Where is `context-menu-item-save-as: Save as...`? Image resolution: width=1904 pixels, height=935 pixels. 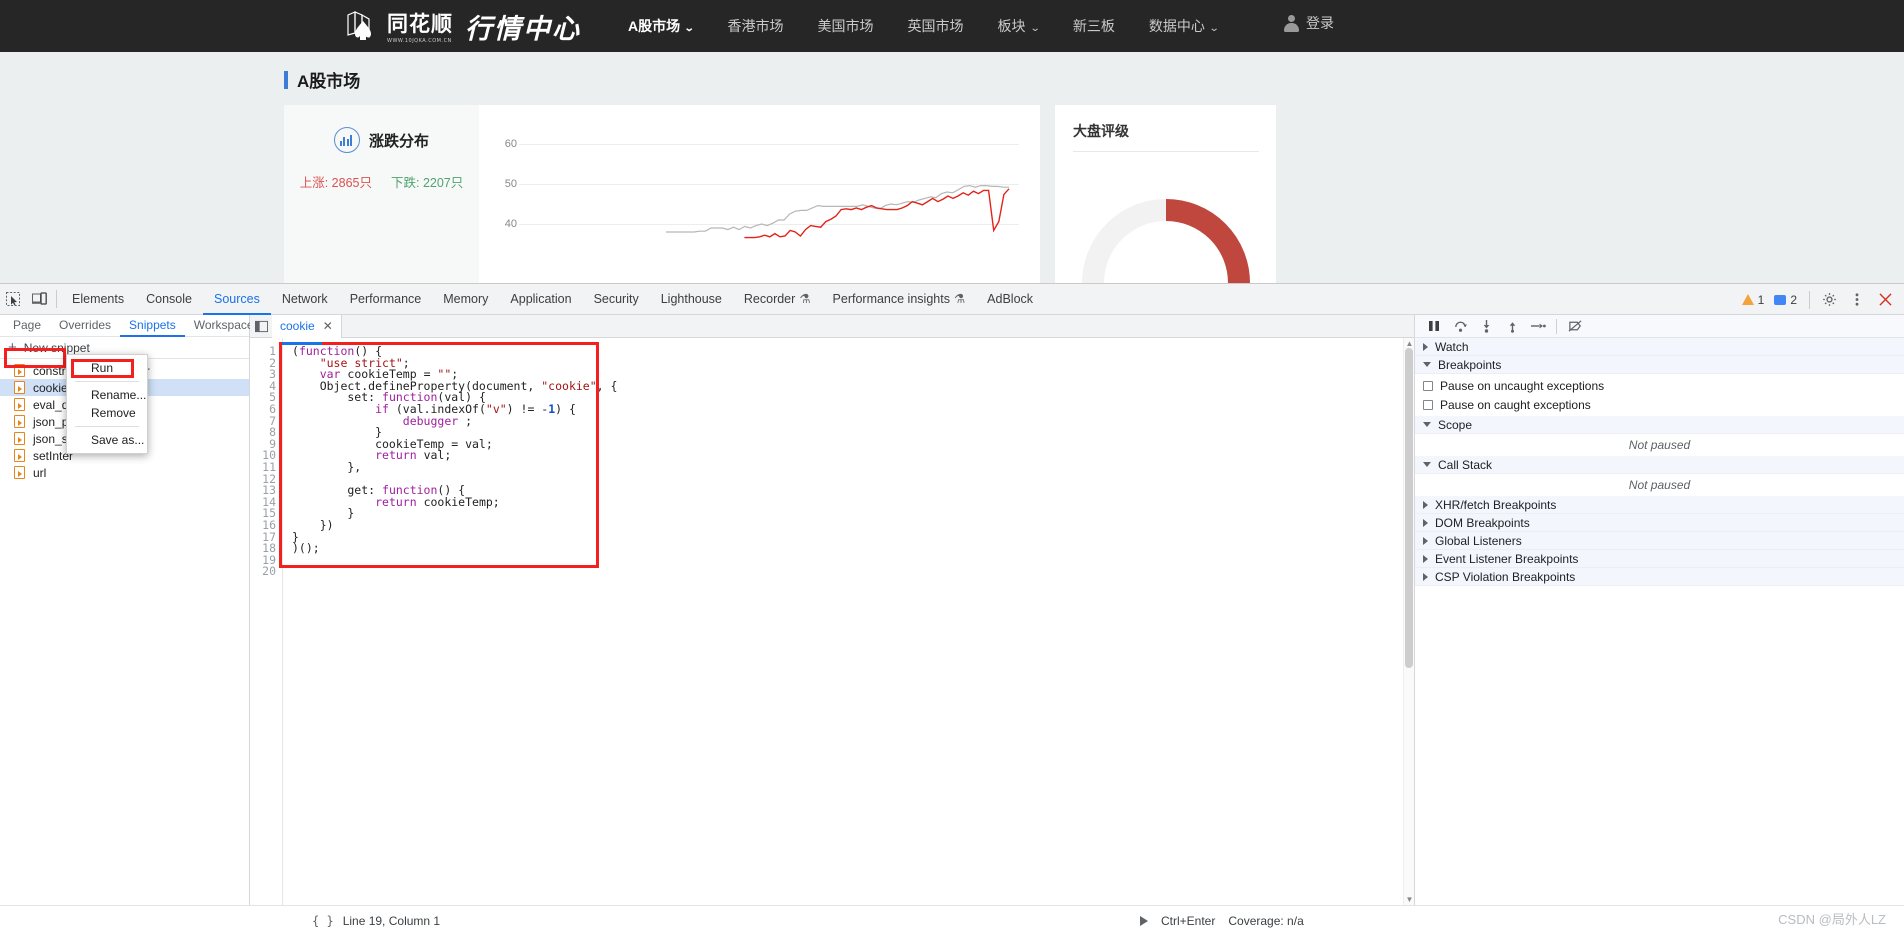 context-menu-item-save-as: Save as... is located at coordinates (107, 440).